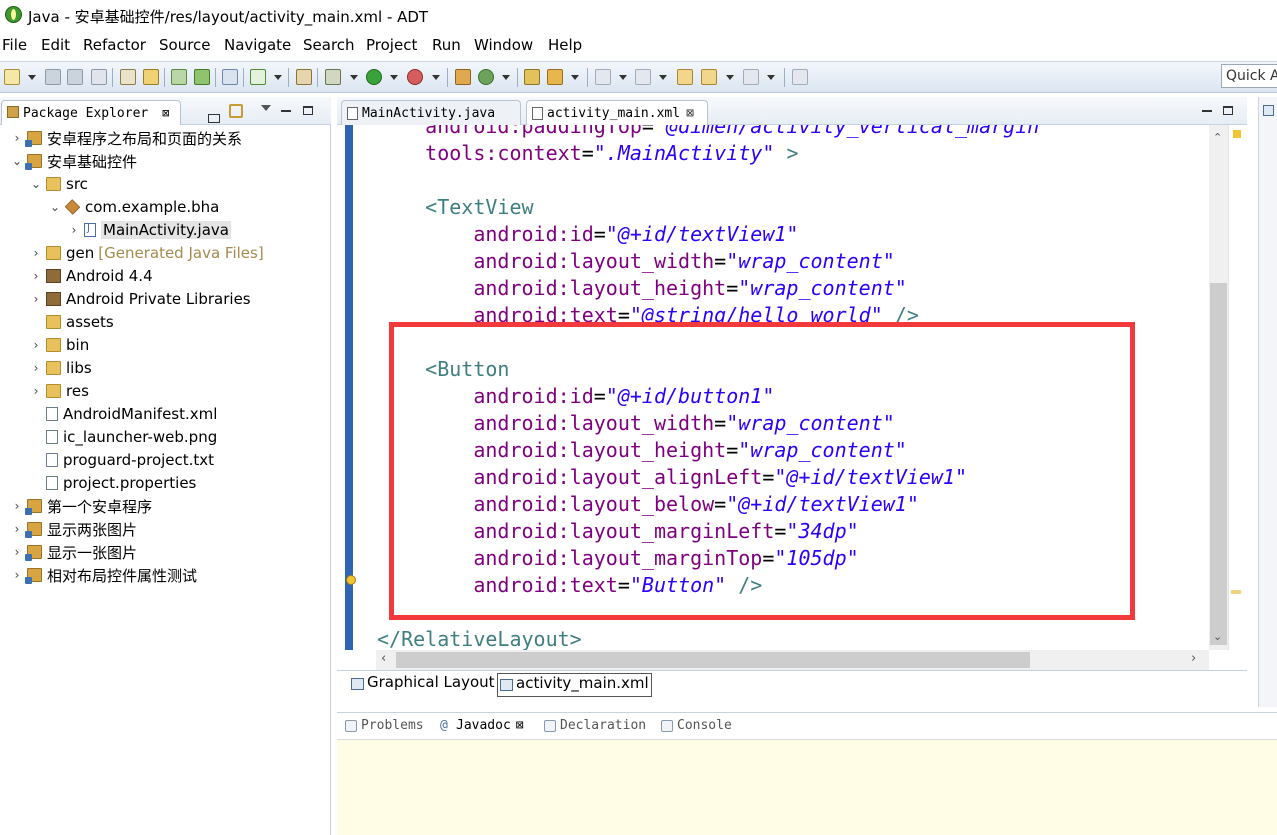 The width and height of the screenshot is (1277, 835). What do you see at coordinates (103, 575) in the screenshot?
I see `tree-item-project: › 相对布局控件属性测试` at bounding box center [103, 575].